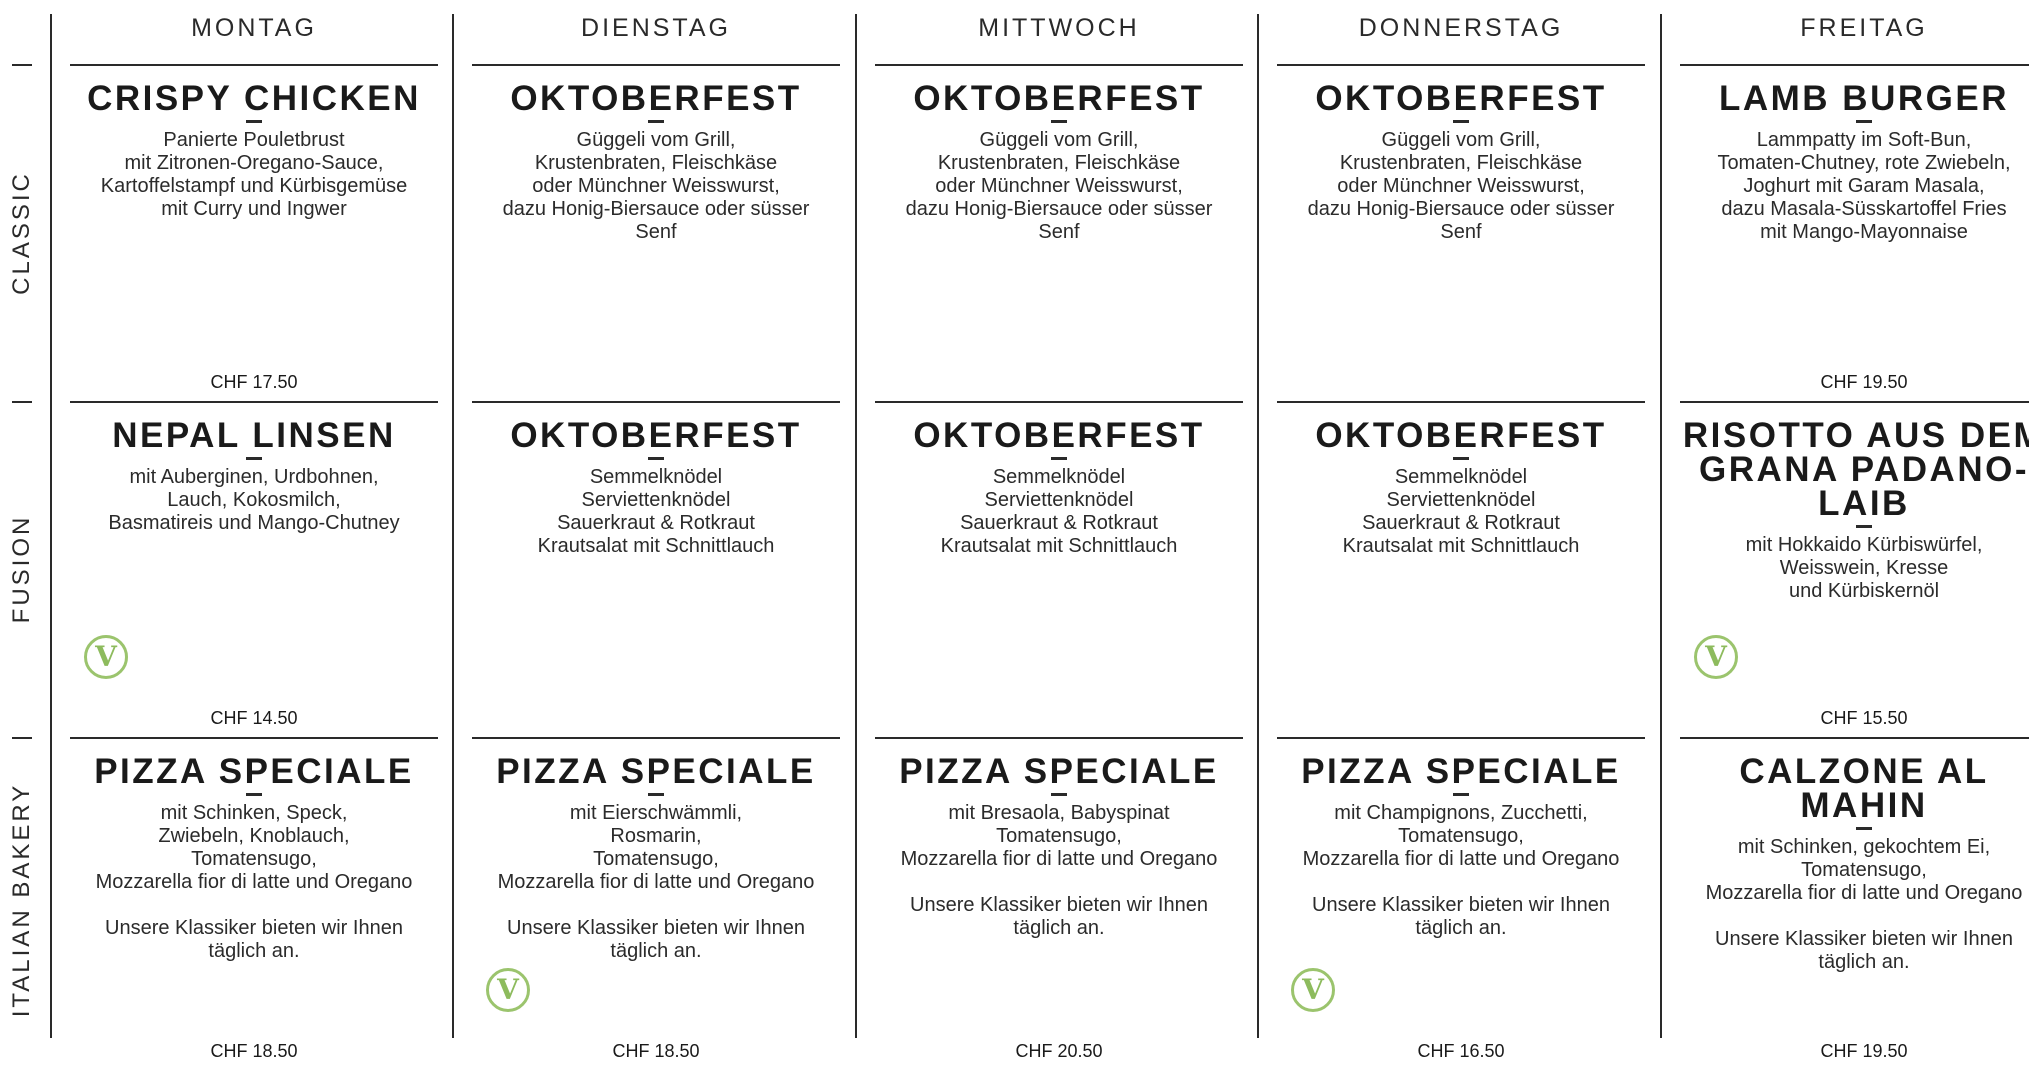  What do you see at coordinates (1864, 28) in the screenshot?
I see `day-header-freitag: FREITAG` at bounding box center [1864, 28].